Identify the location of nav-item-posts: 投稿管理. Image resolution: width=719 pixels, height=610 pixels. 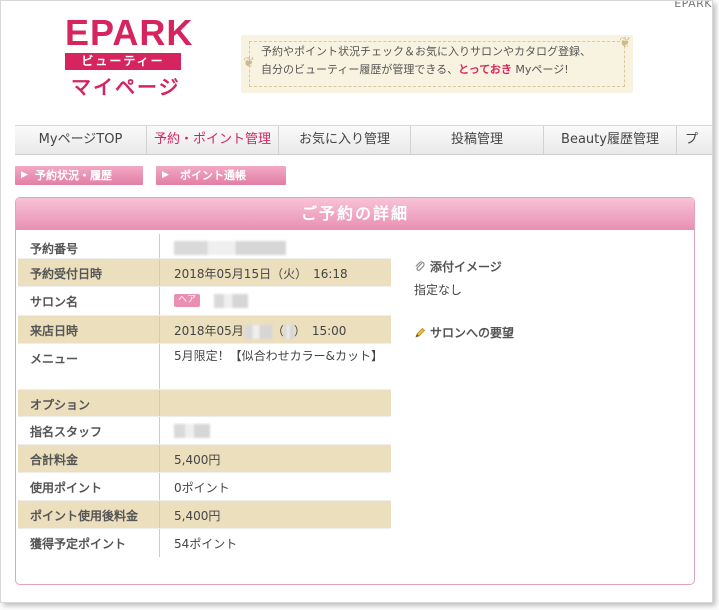
(477, 140).